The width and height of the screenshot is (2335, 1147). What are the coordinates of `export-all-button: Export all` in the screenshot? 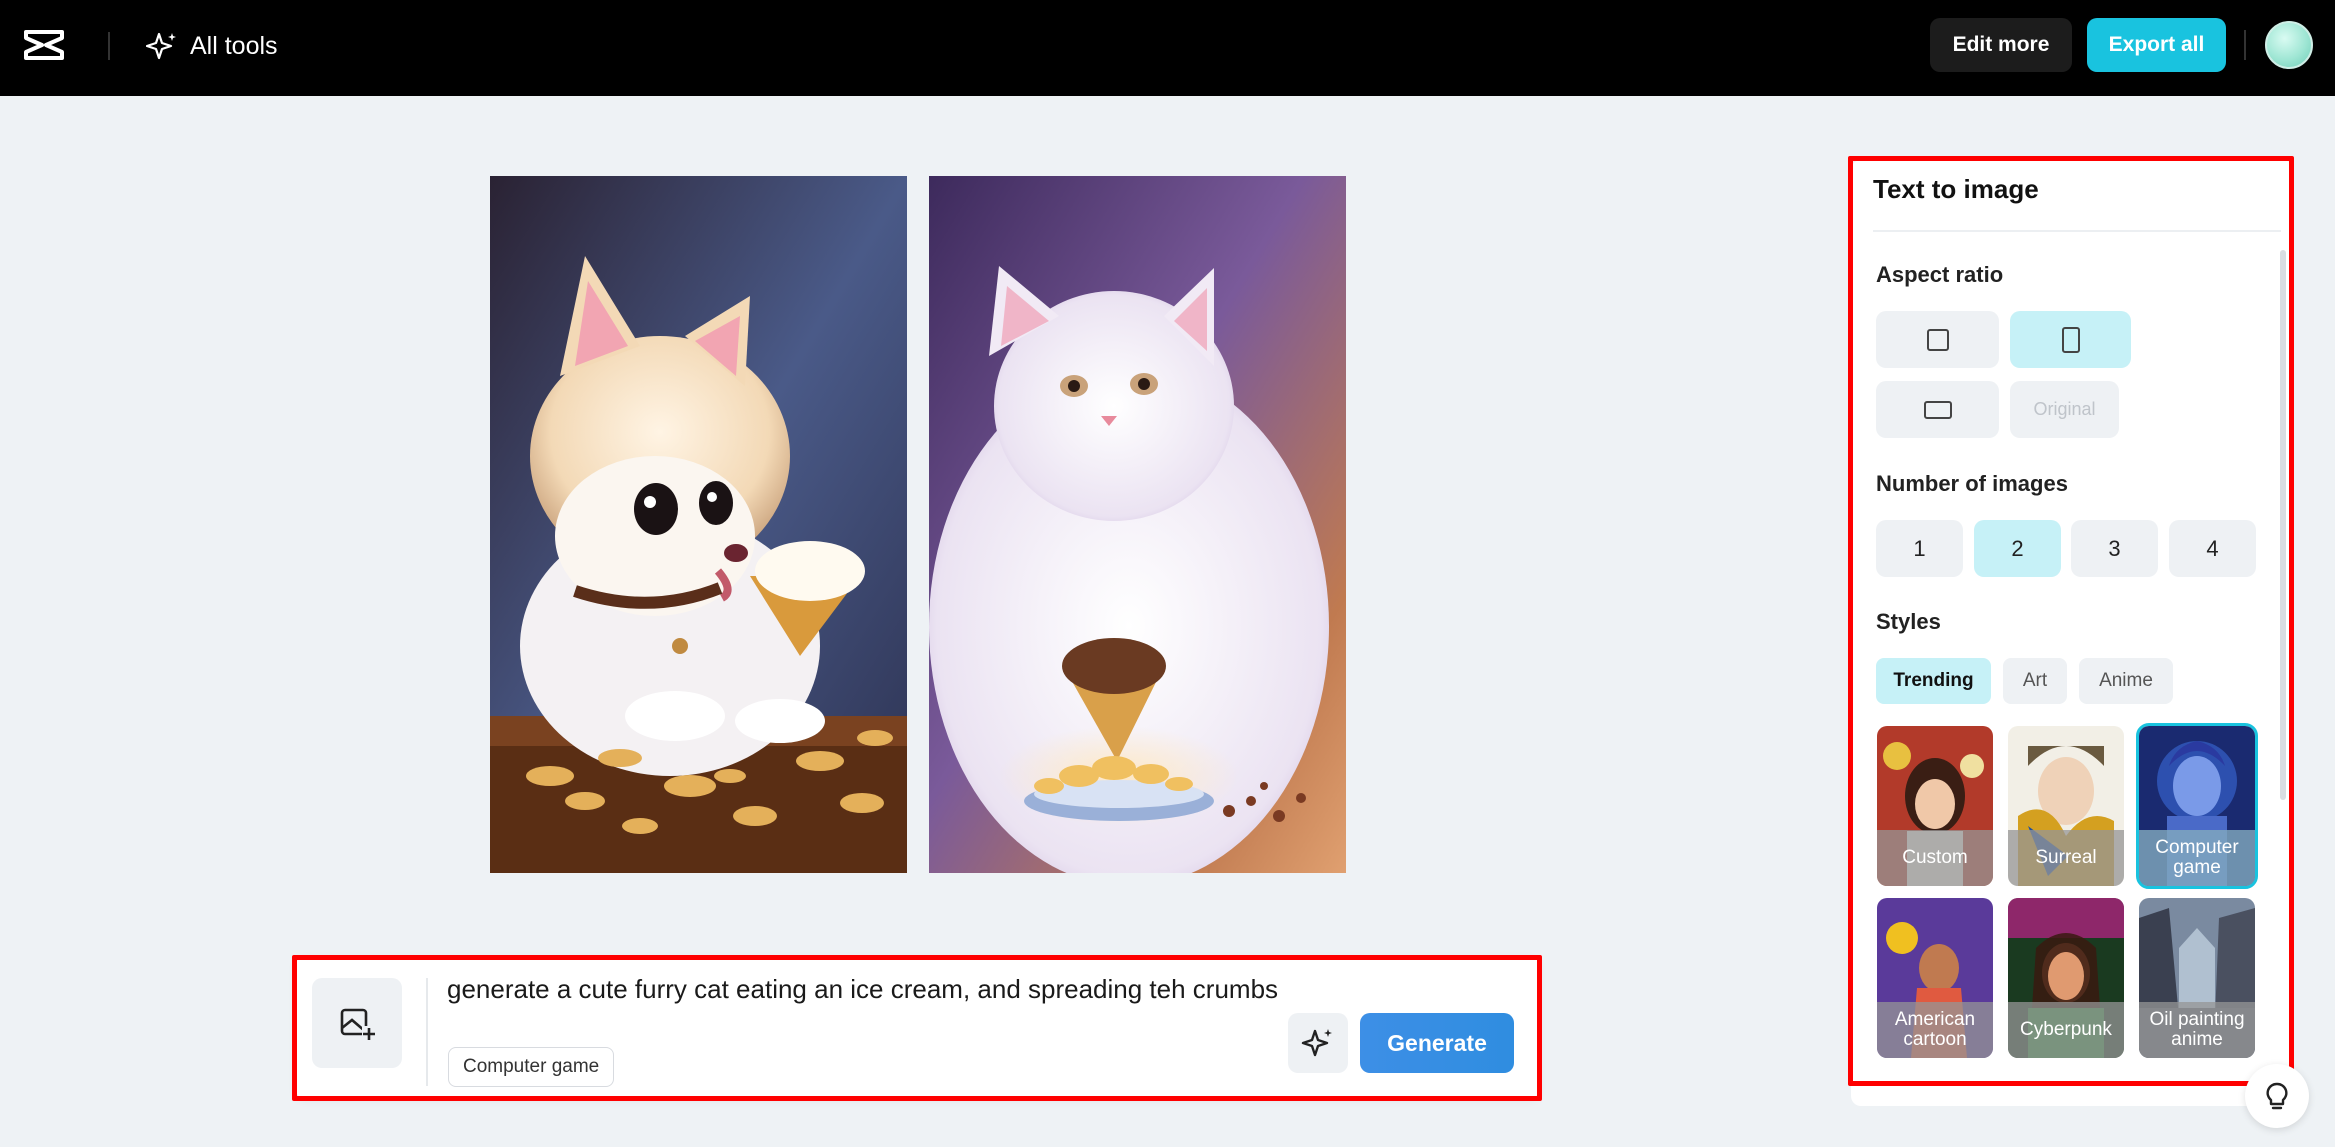 It's located at (2156, 45).